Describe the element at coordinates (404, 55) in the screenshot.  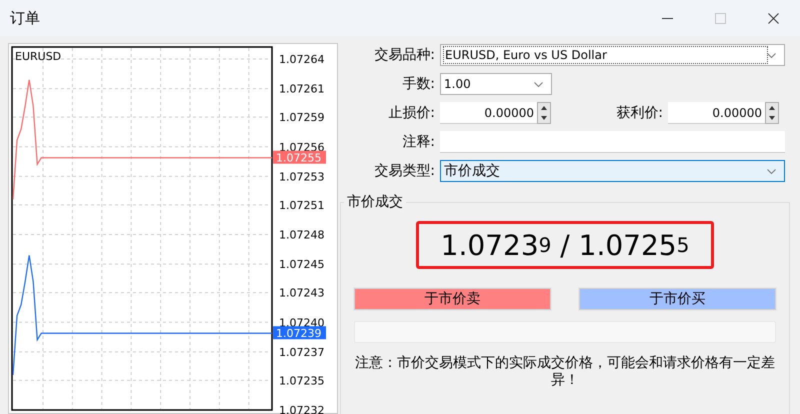
I see `field-label: 交易品种:` at that location.